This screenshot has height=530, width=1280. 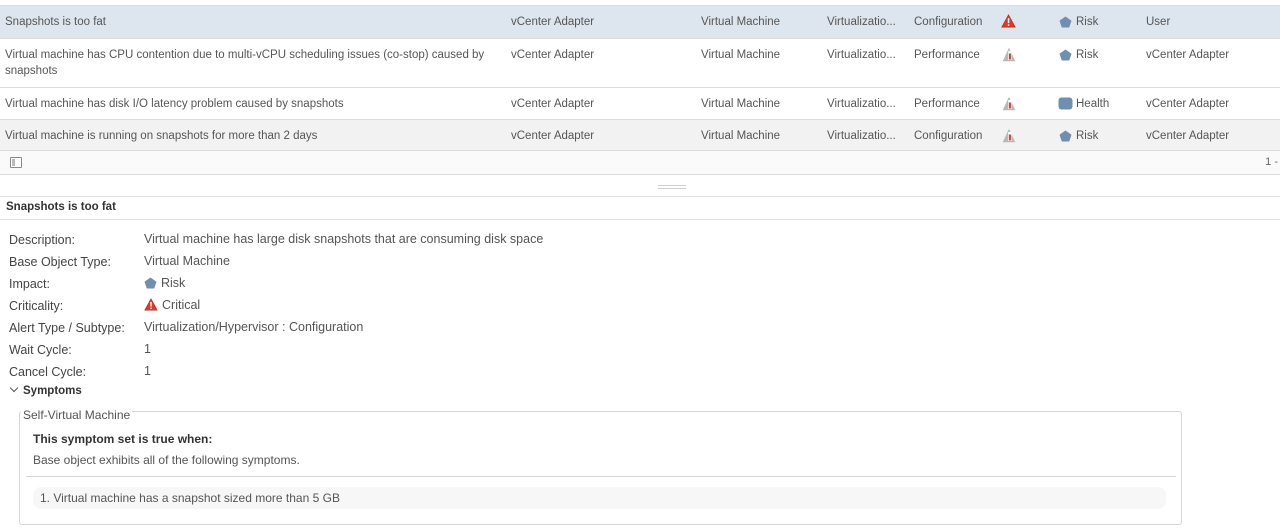 What do you see at coordinates (1271, 162) in the screenshot?
I see `pagination-text: 1 -` at bounding box center [1271, 162].